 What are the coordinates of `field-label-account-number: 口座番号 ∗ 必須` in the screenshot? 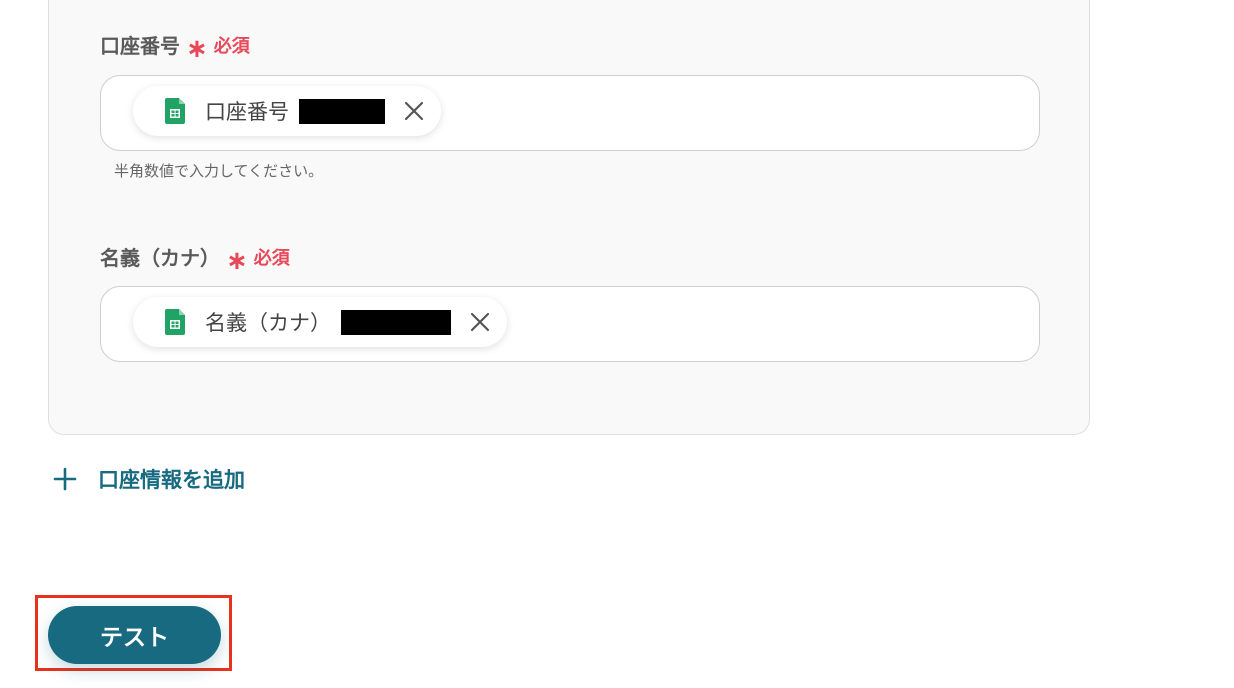 It's located at (175, 47).